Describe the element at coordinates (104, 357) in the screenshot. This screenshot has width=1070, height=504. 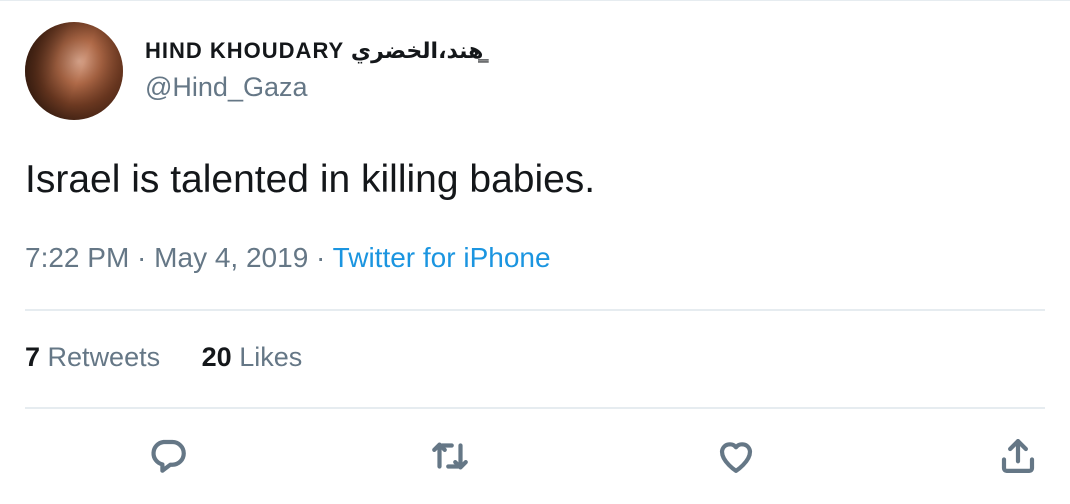
I see `retweets-label: Retweets` at that location.